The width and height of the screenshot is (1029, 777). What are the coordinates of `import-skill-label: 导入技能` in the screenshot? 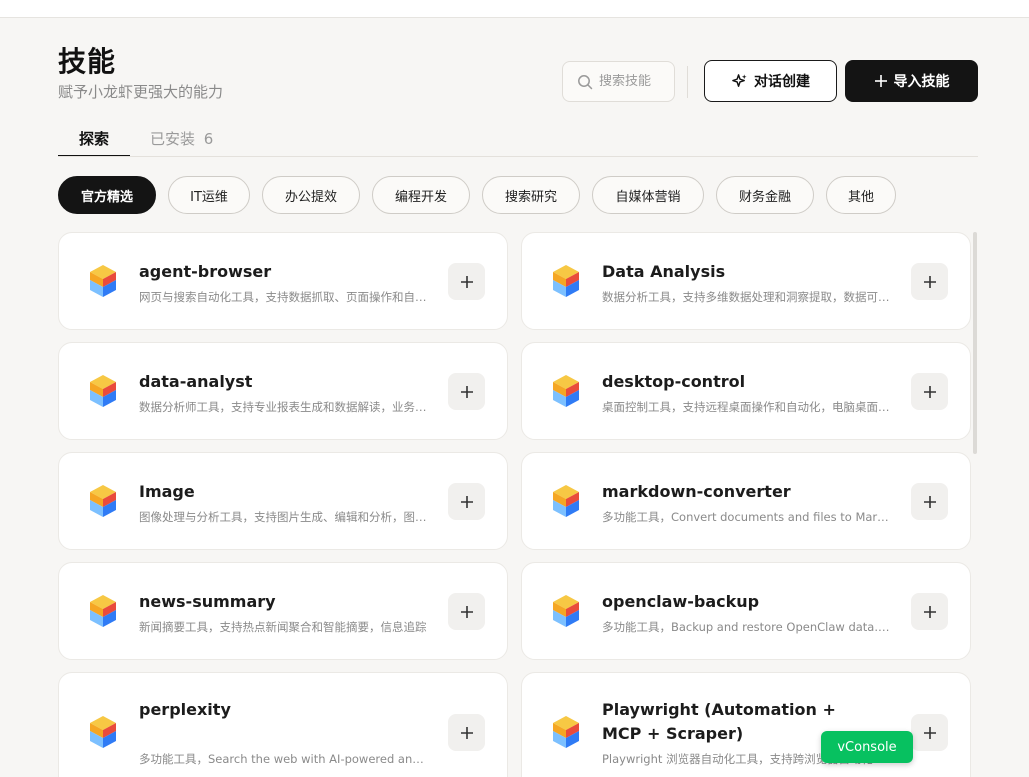 It's located at (921, 82).